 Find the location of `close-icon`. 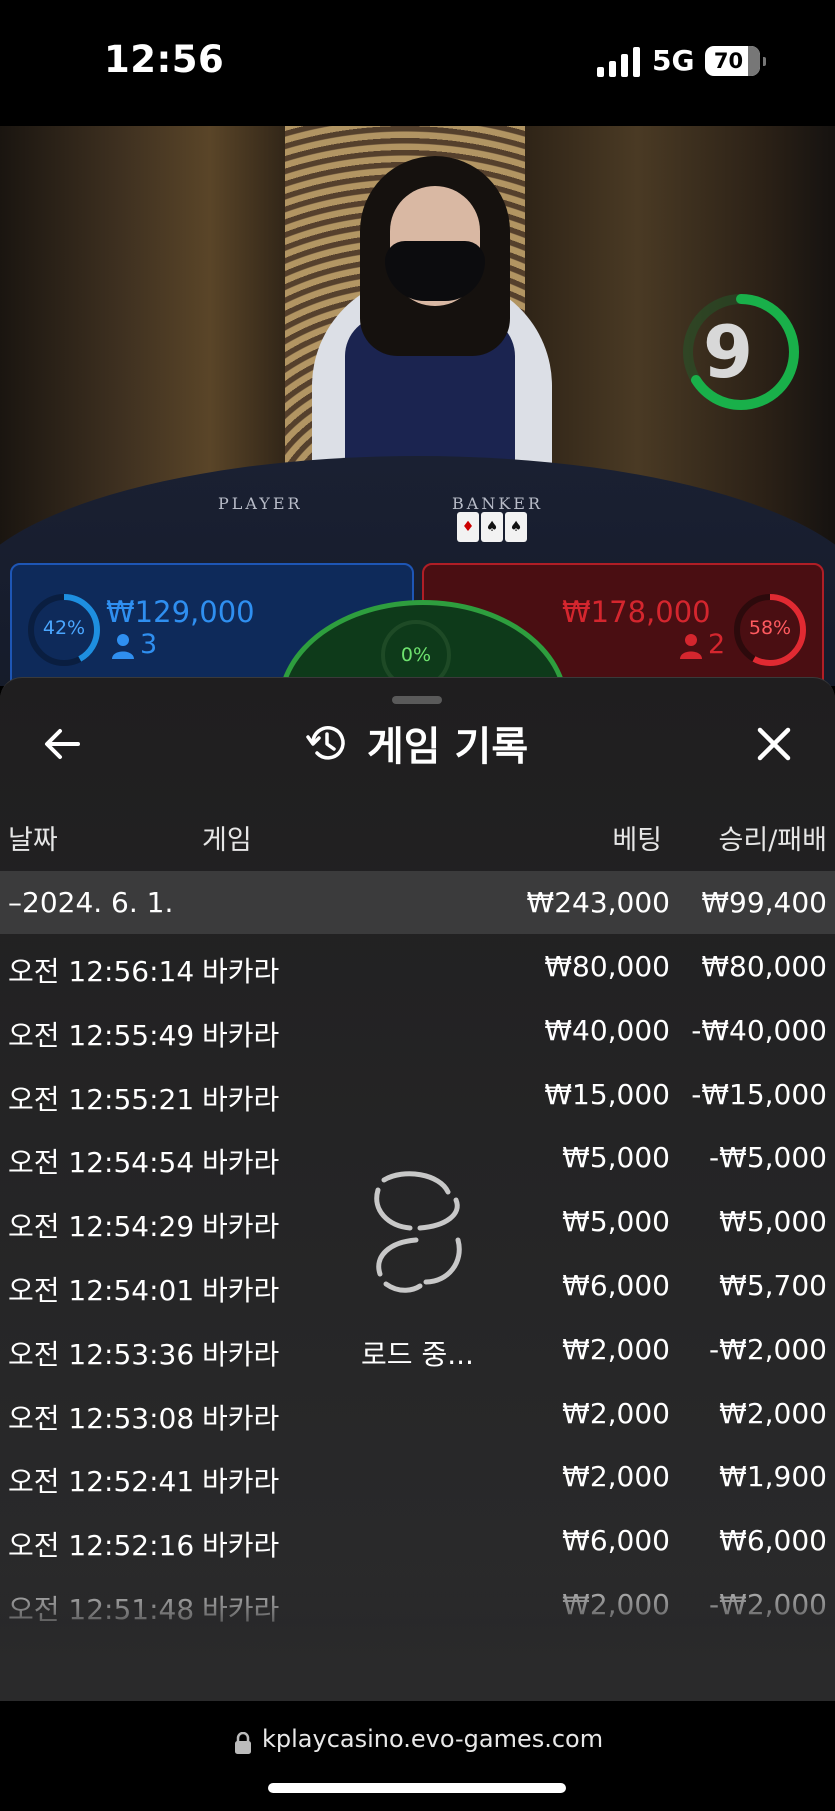

close-icon is located at coordinates (774, 744).